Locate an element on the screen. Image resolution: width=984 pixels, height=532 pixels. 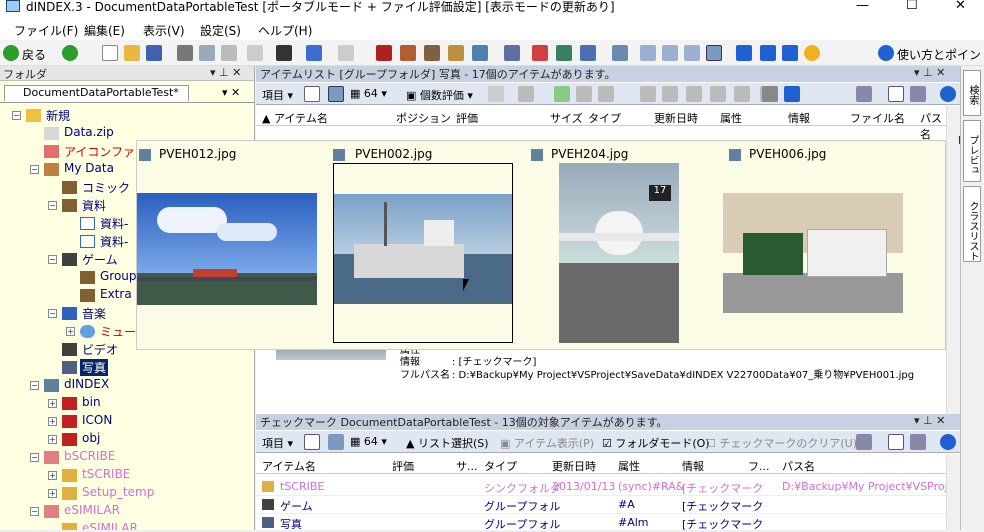
close-button: ✕ is located at coordinates (960, 6).